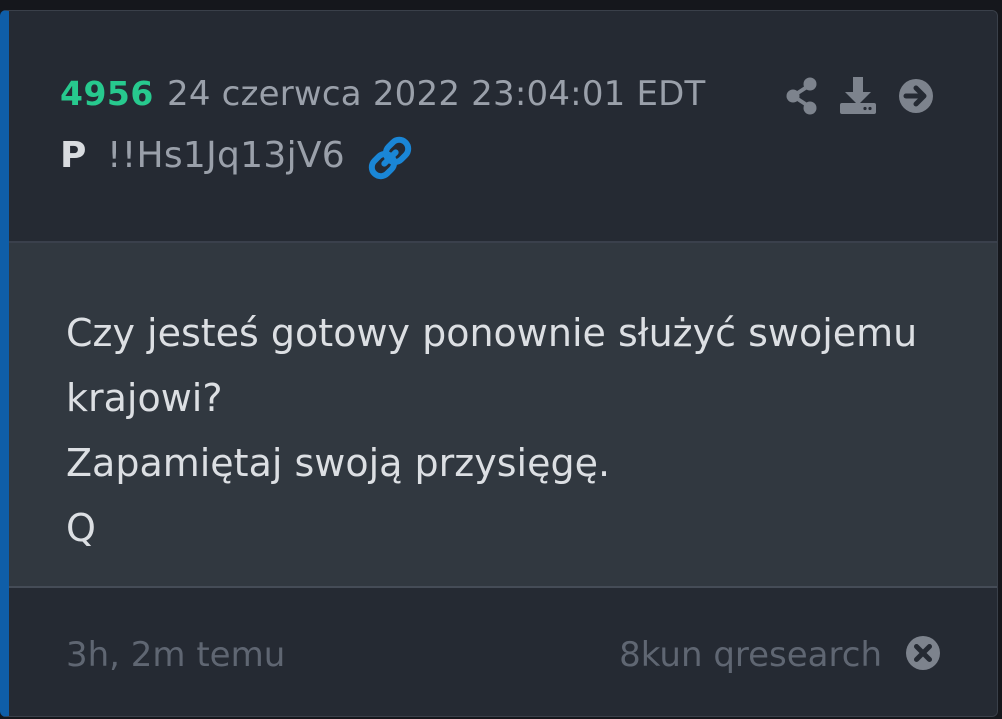 This screenshot has width=1002, height=719. Describe the element at coordinates (750, 655) in the screenshot. I see `source-board: 8kun qresearch` at that location.